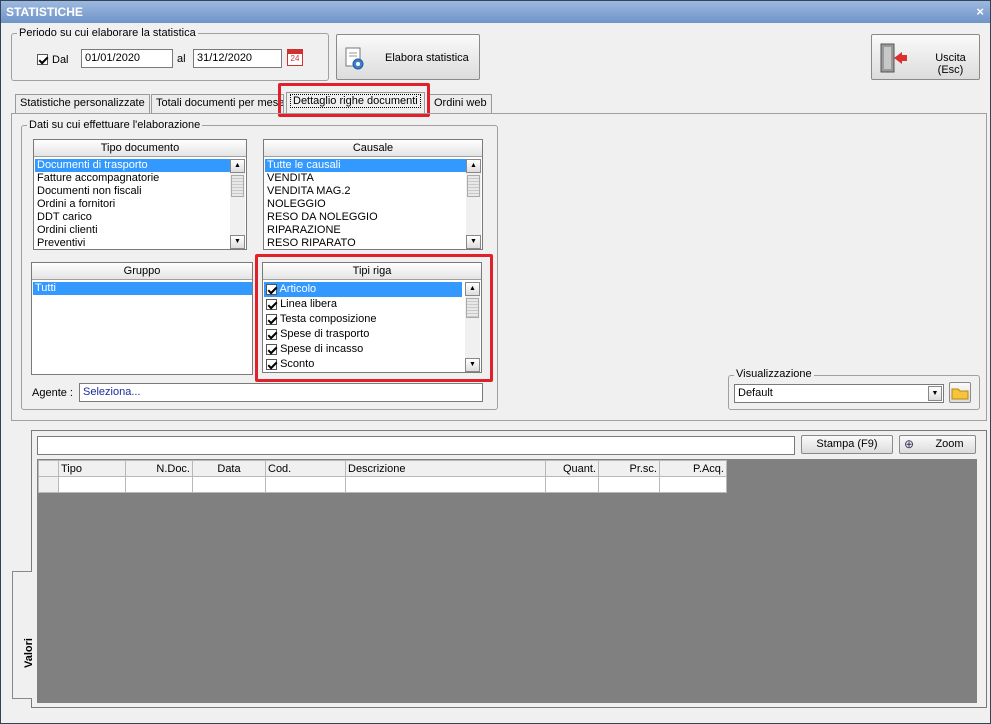 This screenshot has width=991, height=724. What do you see at coordinates (107, 33) in the screenshot?
I see `period-legend: Periodo su cui elaborare la statistica` at bounding box center [107, 33].